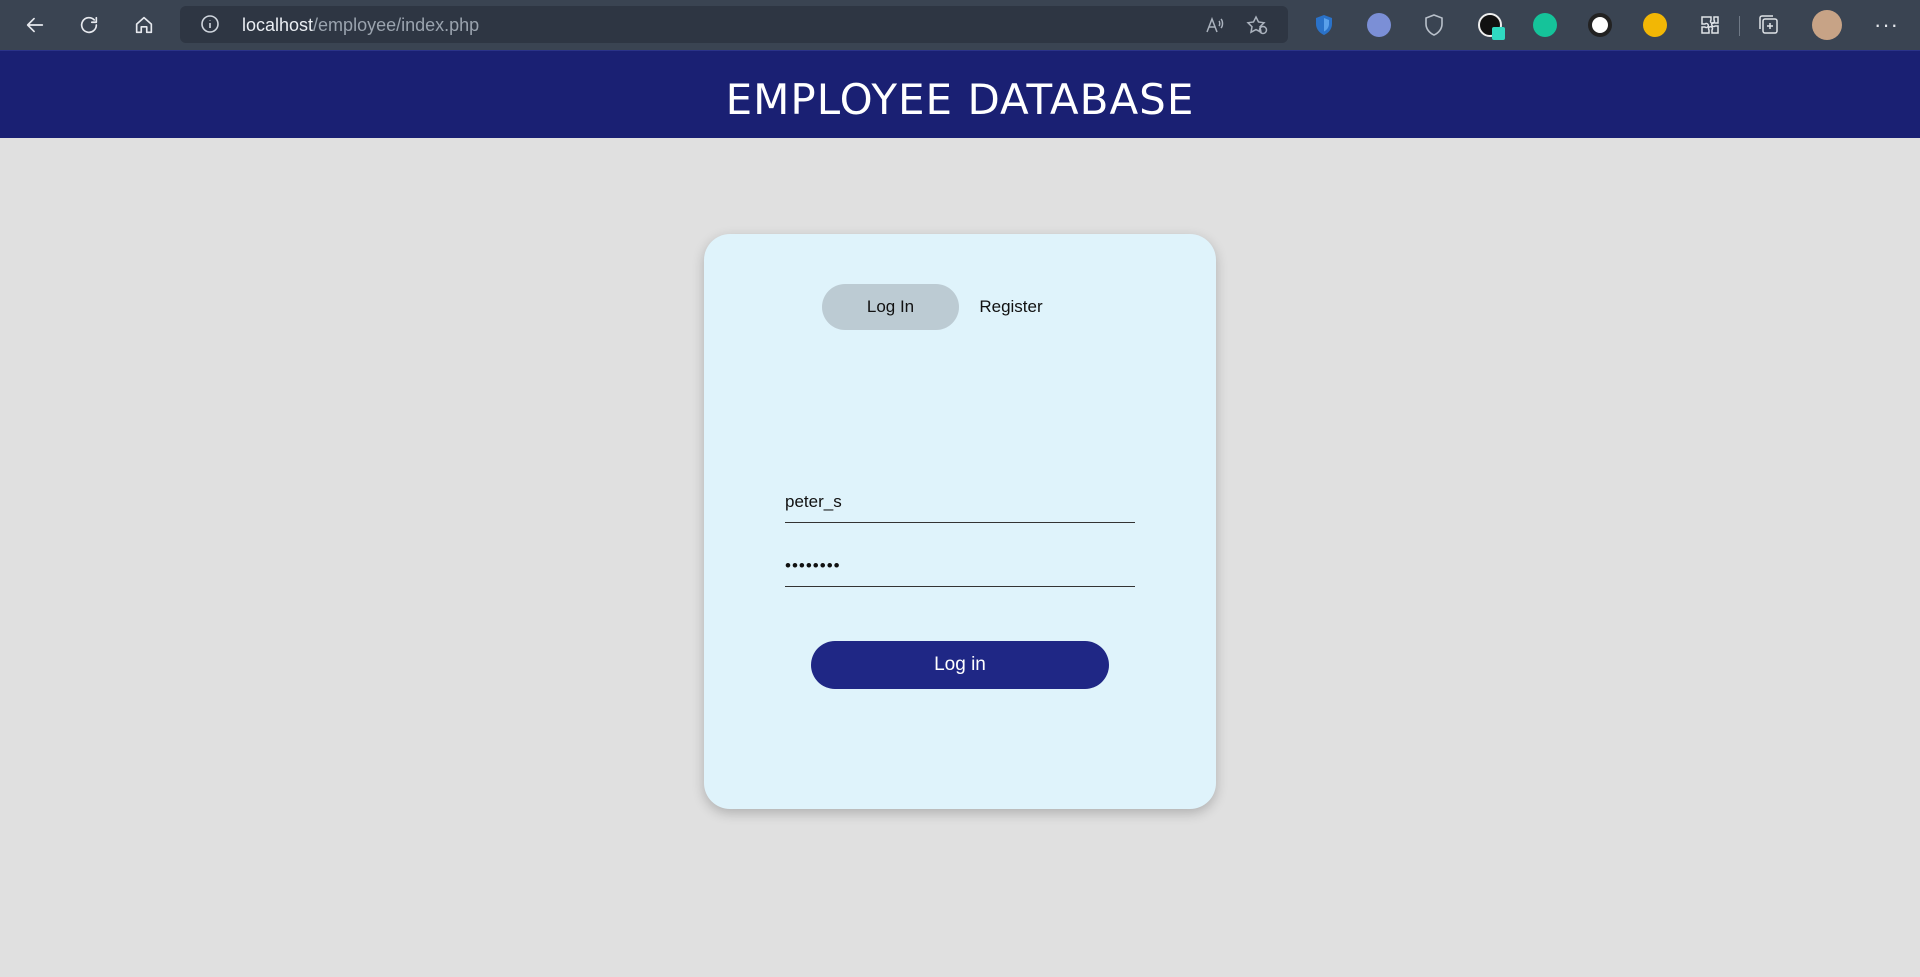 The height and width of the screenshot is (977, 1920). What do you see at coordinates (1215, 25) in the screenshot?
I see `read-aloud-icon` at bounding box center [1215, 25].